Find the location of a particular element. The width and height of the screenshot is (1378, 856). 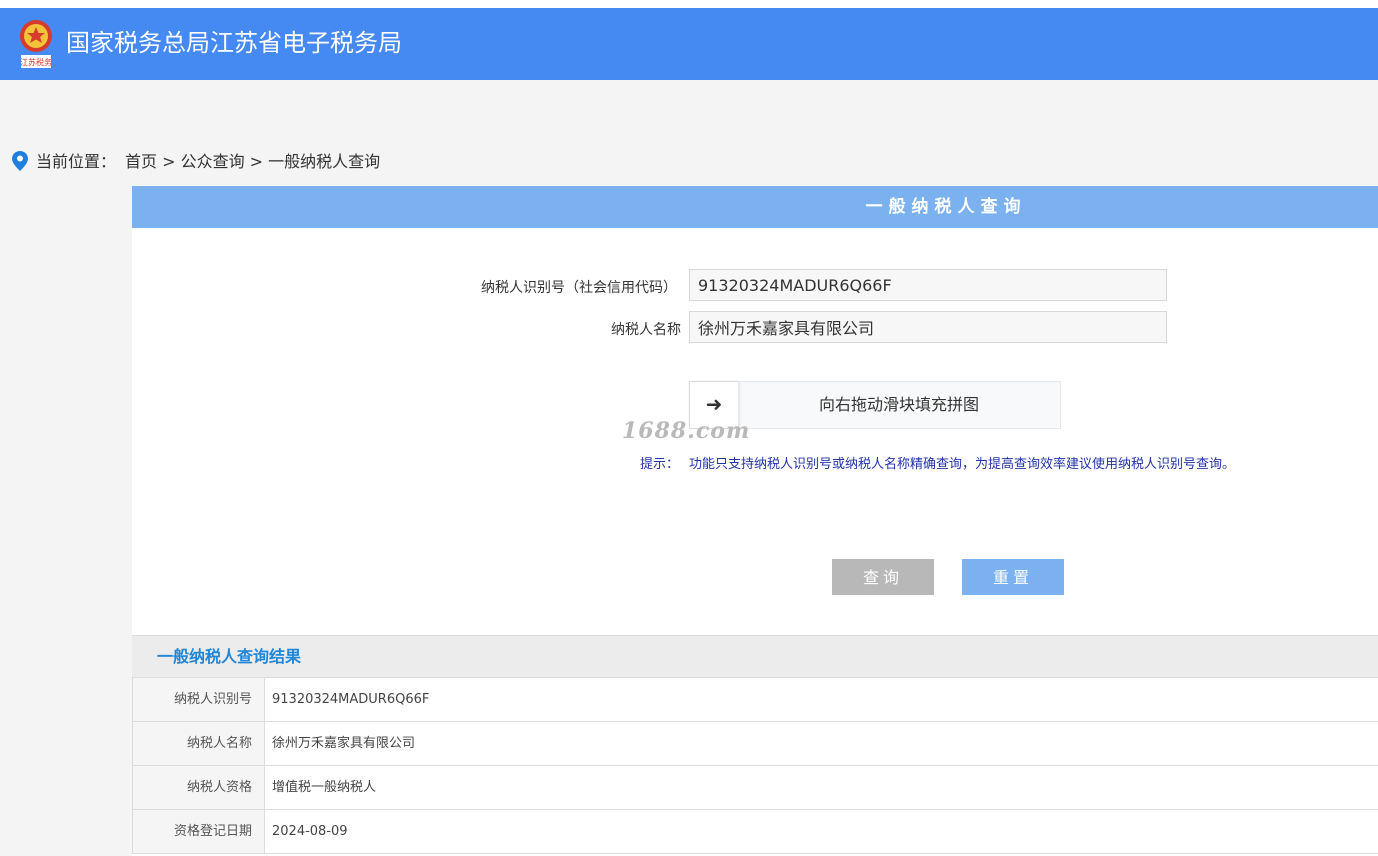

hint-label: 提示： is located at coordinates (660, 464).